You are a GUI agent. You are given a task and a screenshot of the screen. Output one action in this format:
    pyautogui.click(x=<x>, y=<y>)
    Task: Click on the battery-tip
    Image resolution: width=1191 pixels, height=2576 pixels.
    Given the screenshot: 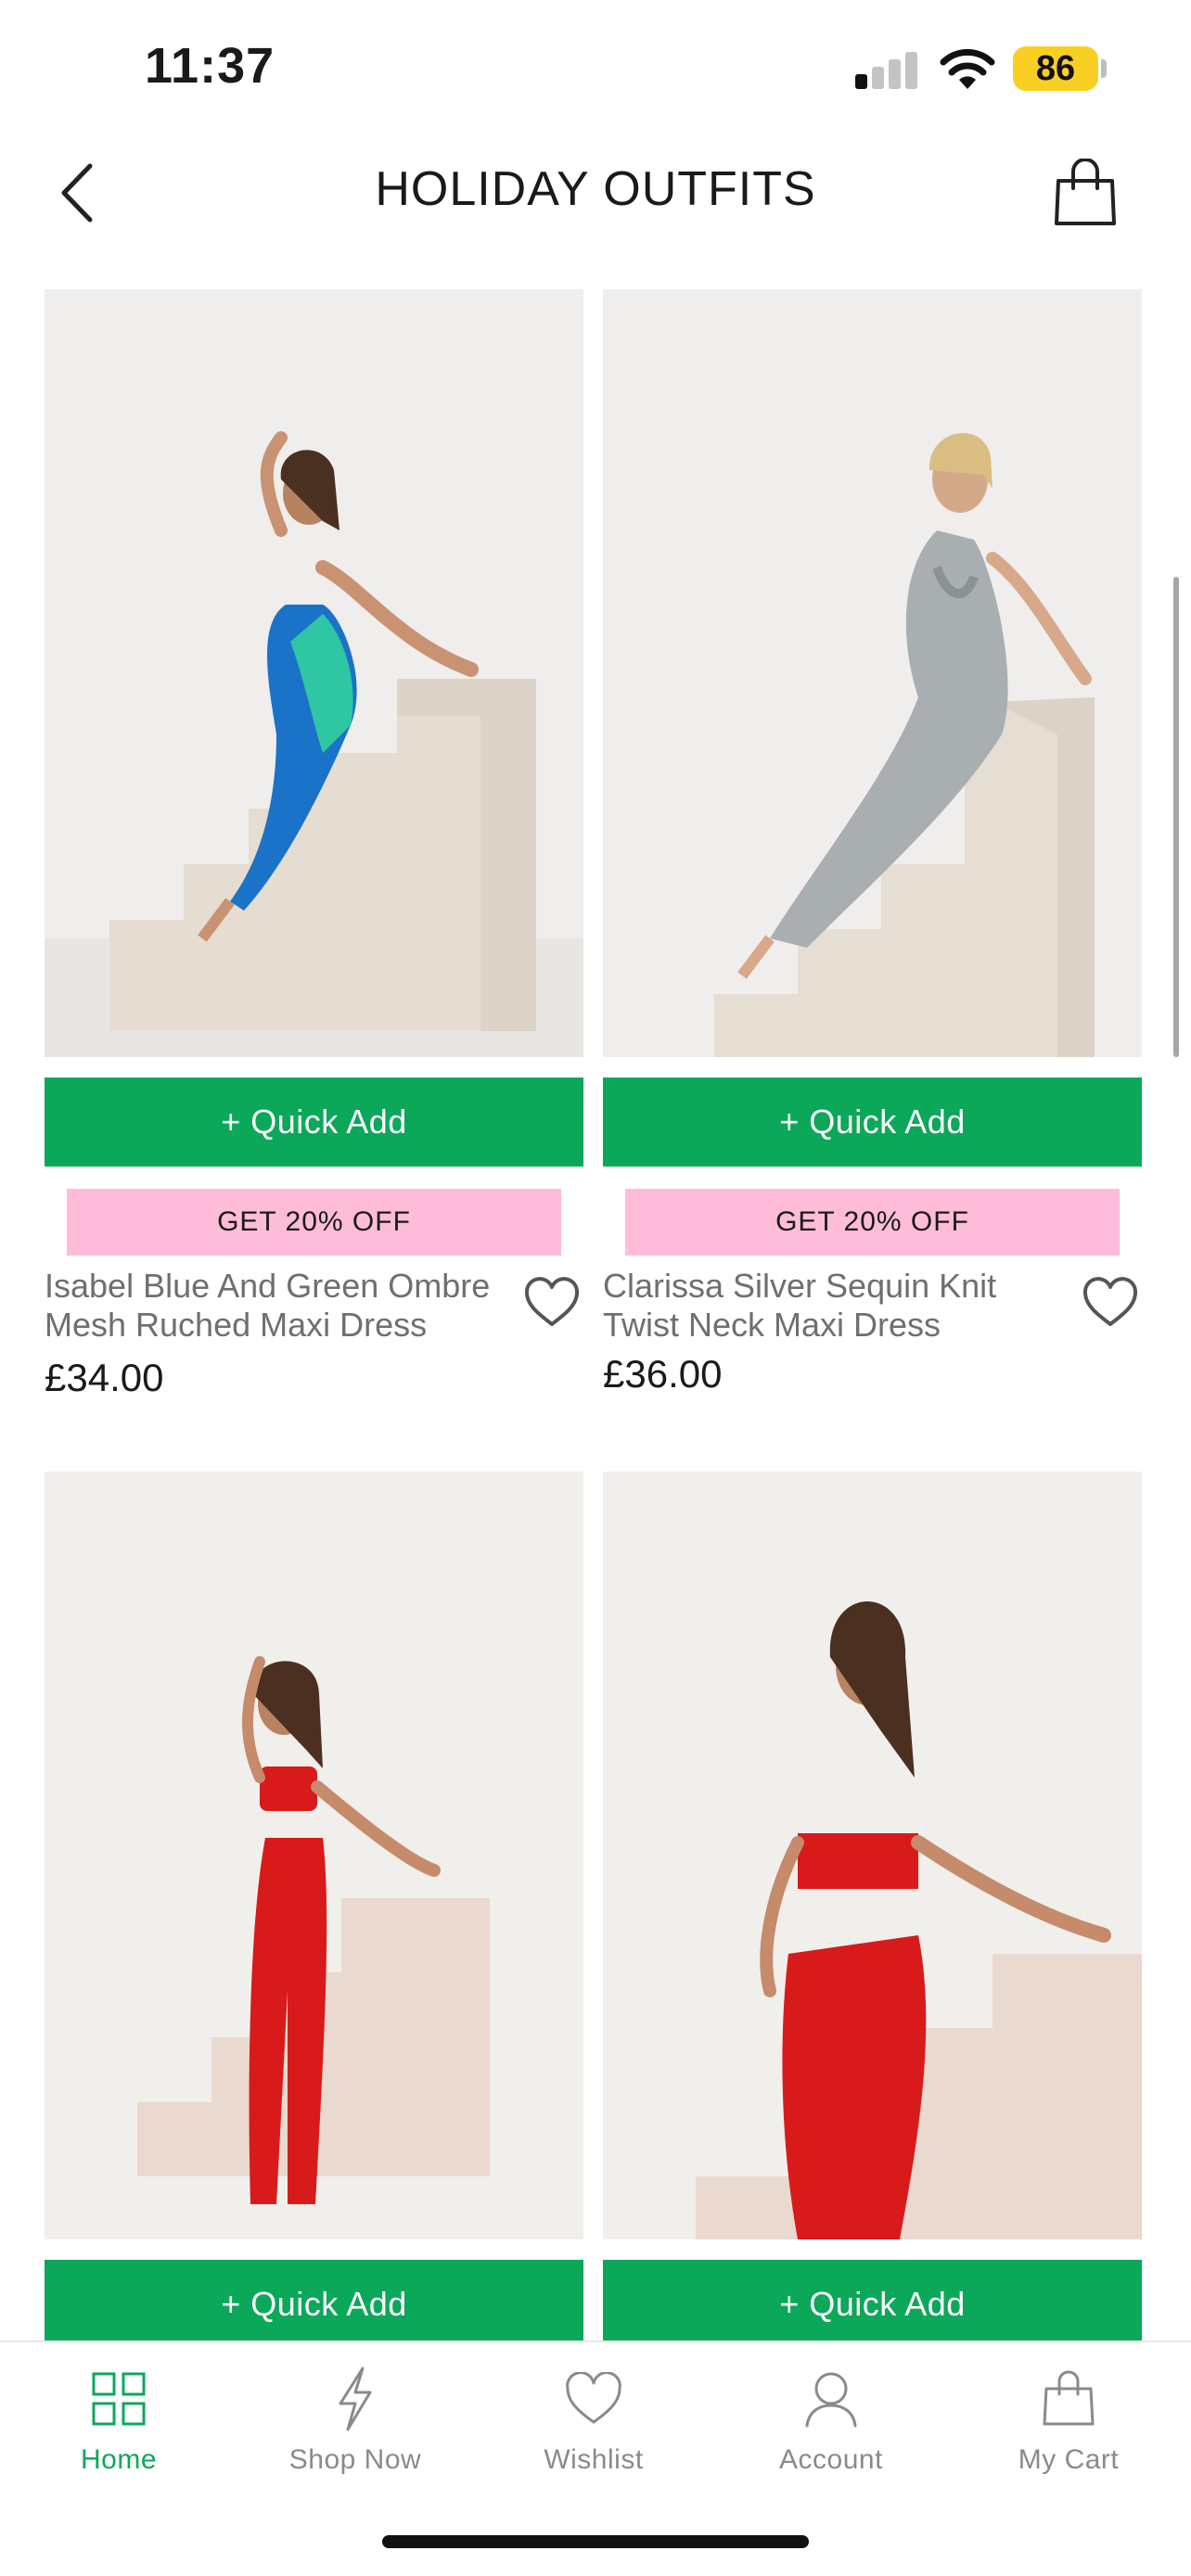 What is the action you would take?
    pyautogui.click(x=1104, y=68)
    